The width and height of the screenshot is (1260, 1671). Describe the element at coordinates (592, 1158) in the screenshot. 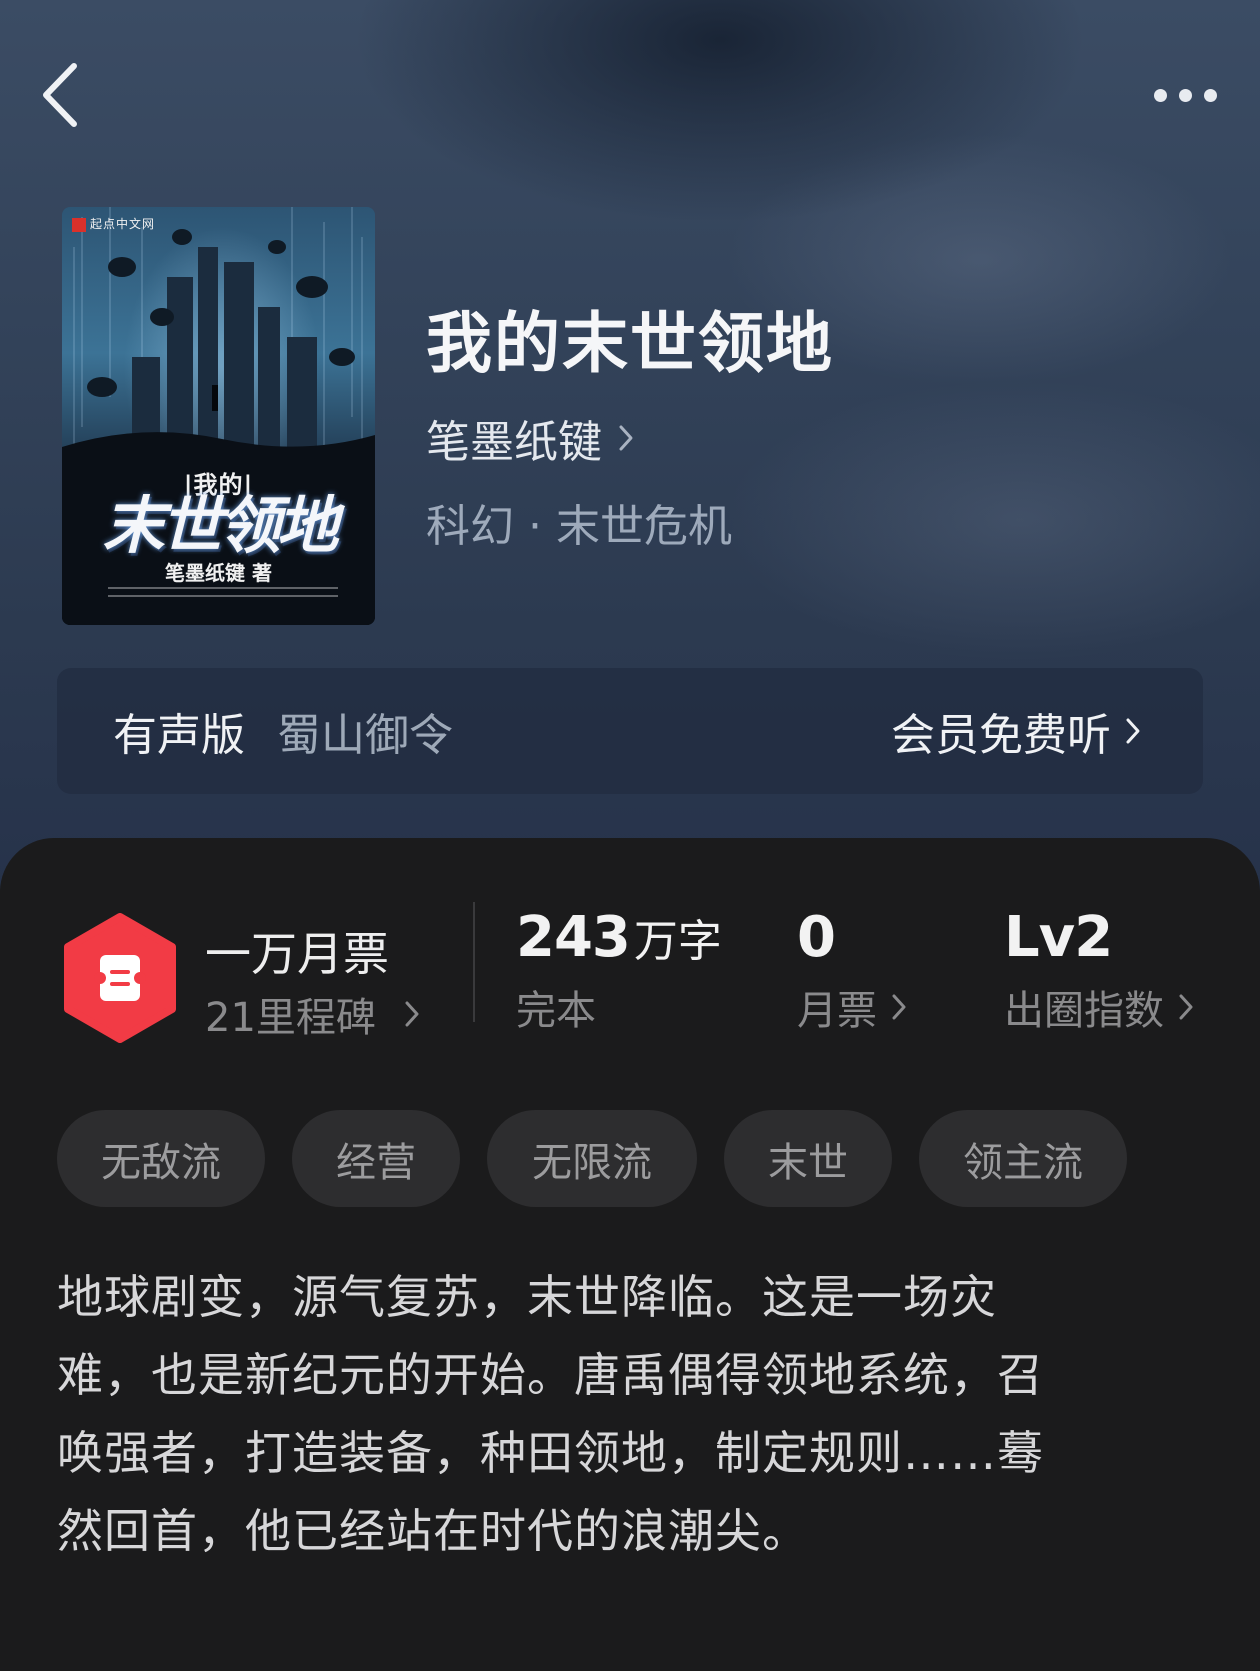

I see `tag-chip: 无限流` at that location.